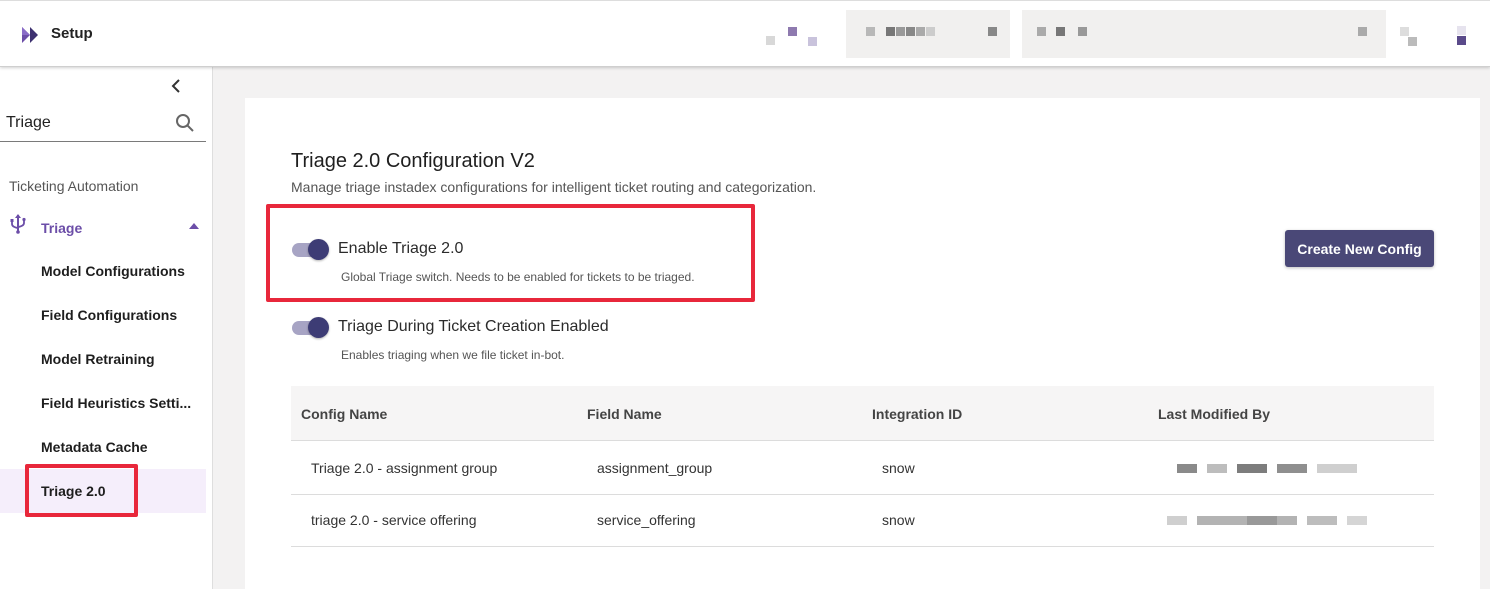  Describe the element at coordinates (1204, 34) in the screenshot. I see `redacted-field` at that location.